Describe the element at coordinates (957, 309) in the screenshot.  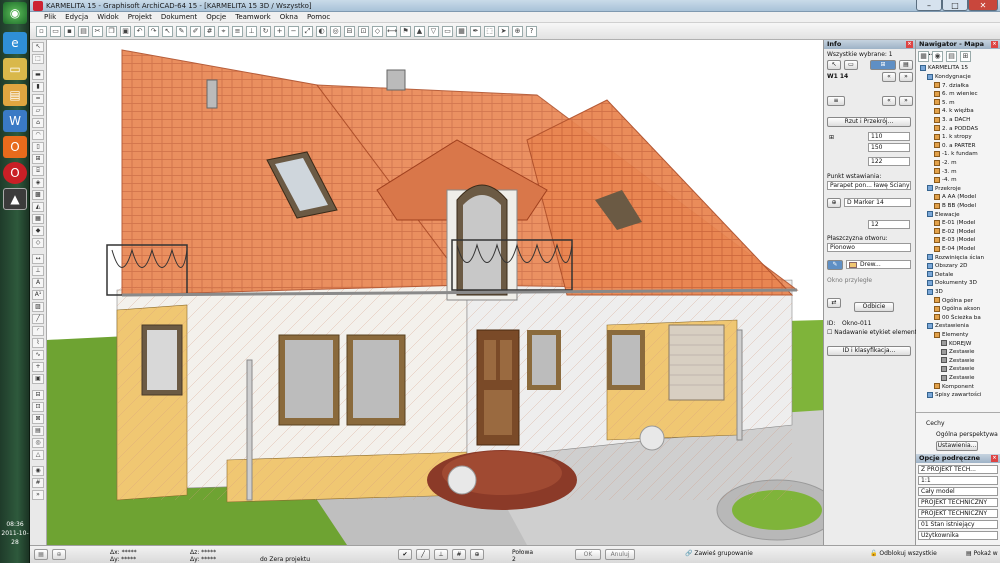
I see `tree-item: Ogólna akson` at that location.